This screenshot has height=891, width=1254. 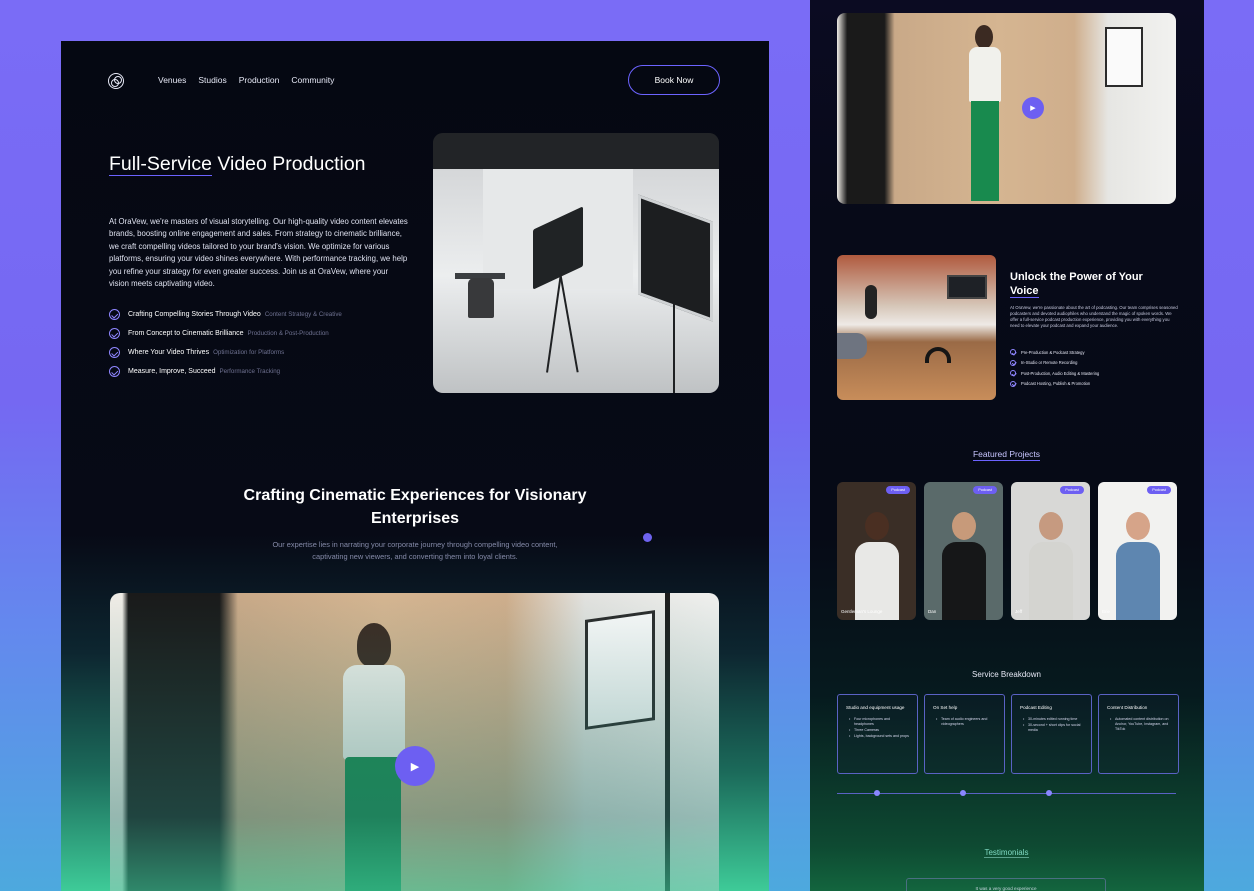 What do you see at coordinates (647, 537) in the screenshot?
I see `decorative-dot` at bounding box center [647, 537].